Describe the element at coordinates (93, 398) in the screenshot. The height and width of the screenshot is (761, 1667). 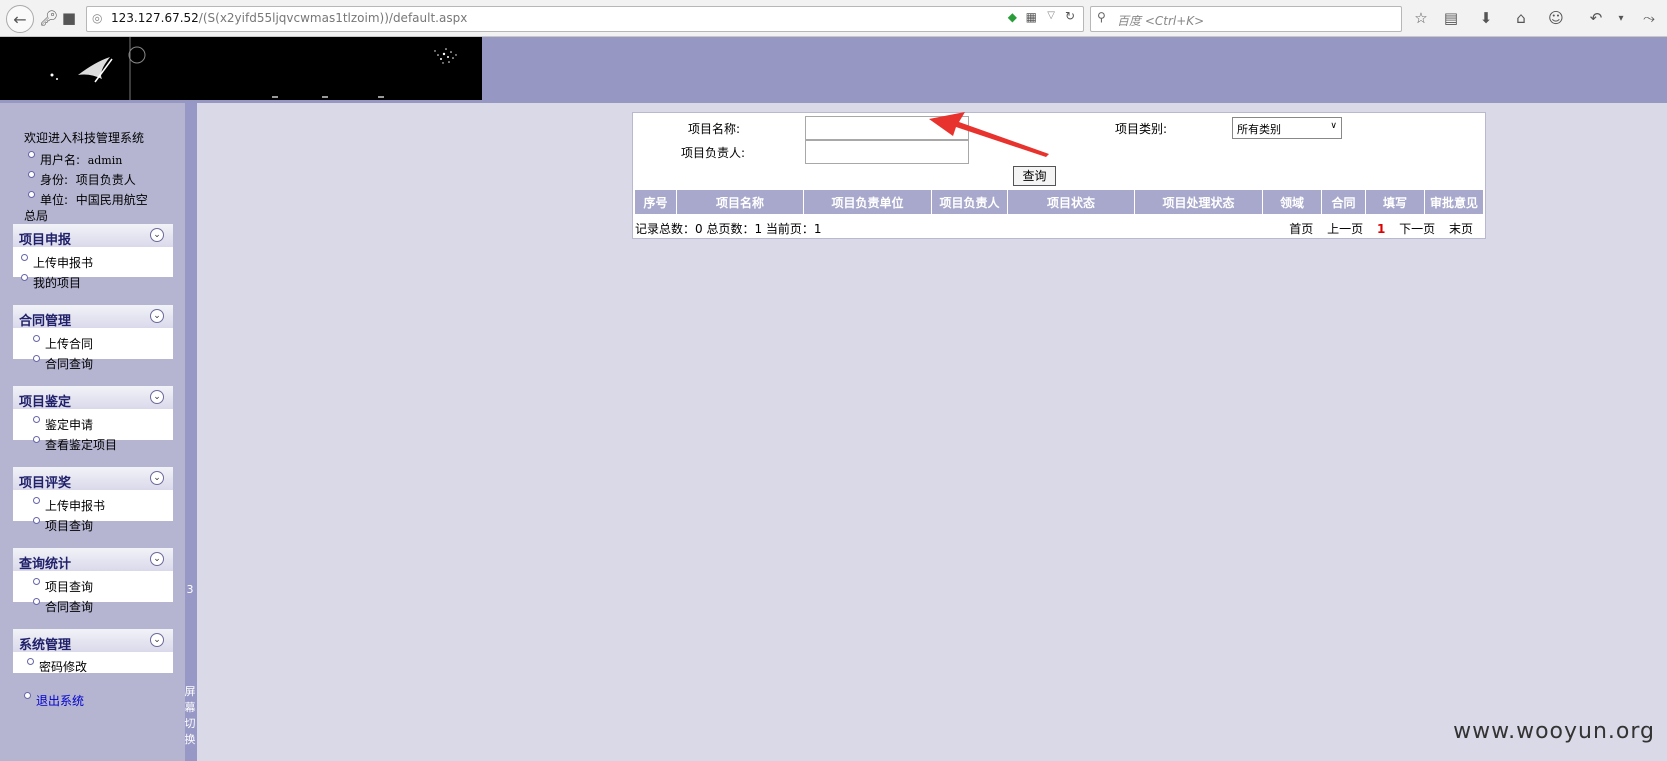
I see `menu-box-header: 项目鉴定 ⌄` at that location.